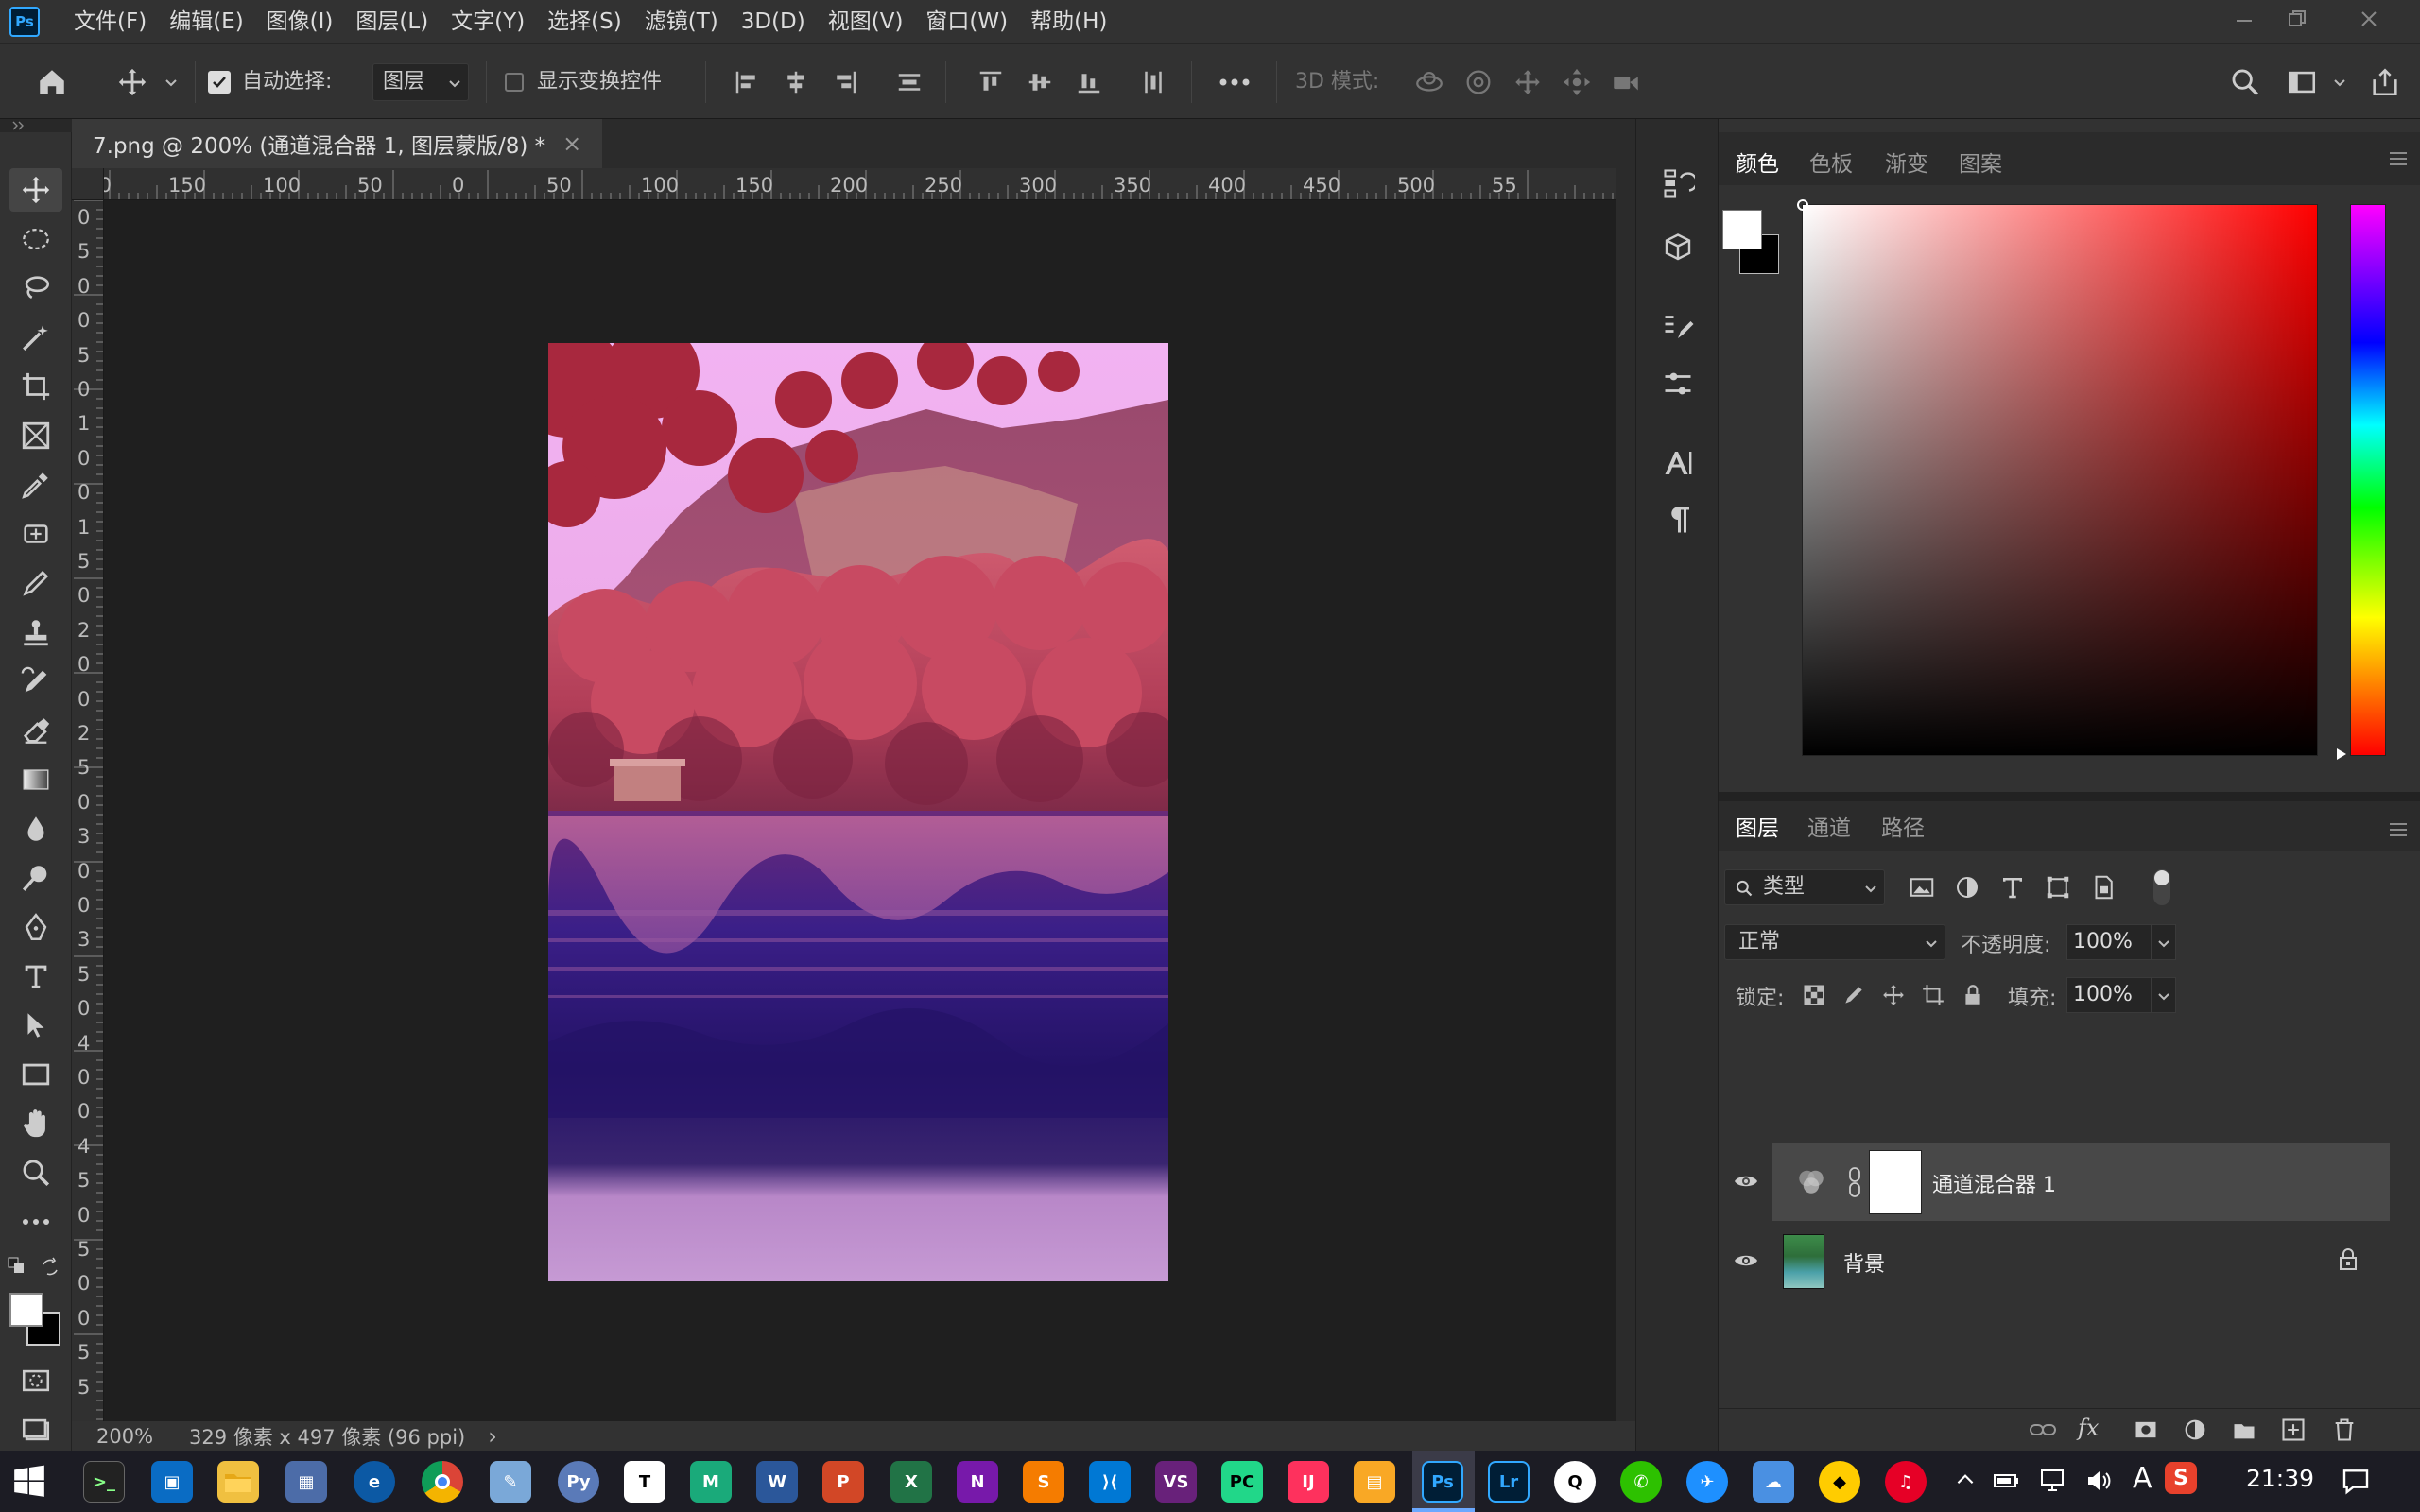  Describe the element at coordinates (1374, 1482) in the screenshot. I see `notebook-icon: ▤` at that location.